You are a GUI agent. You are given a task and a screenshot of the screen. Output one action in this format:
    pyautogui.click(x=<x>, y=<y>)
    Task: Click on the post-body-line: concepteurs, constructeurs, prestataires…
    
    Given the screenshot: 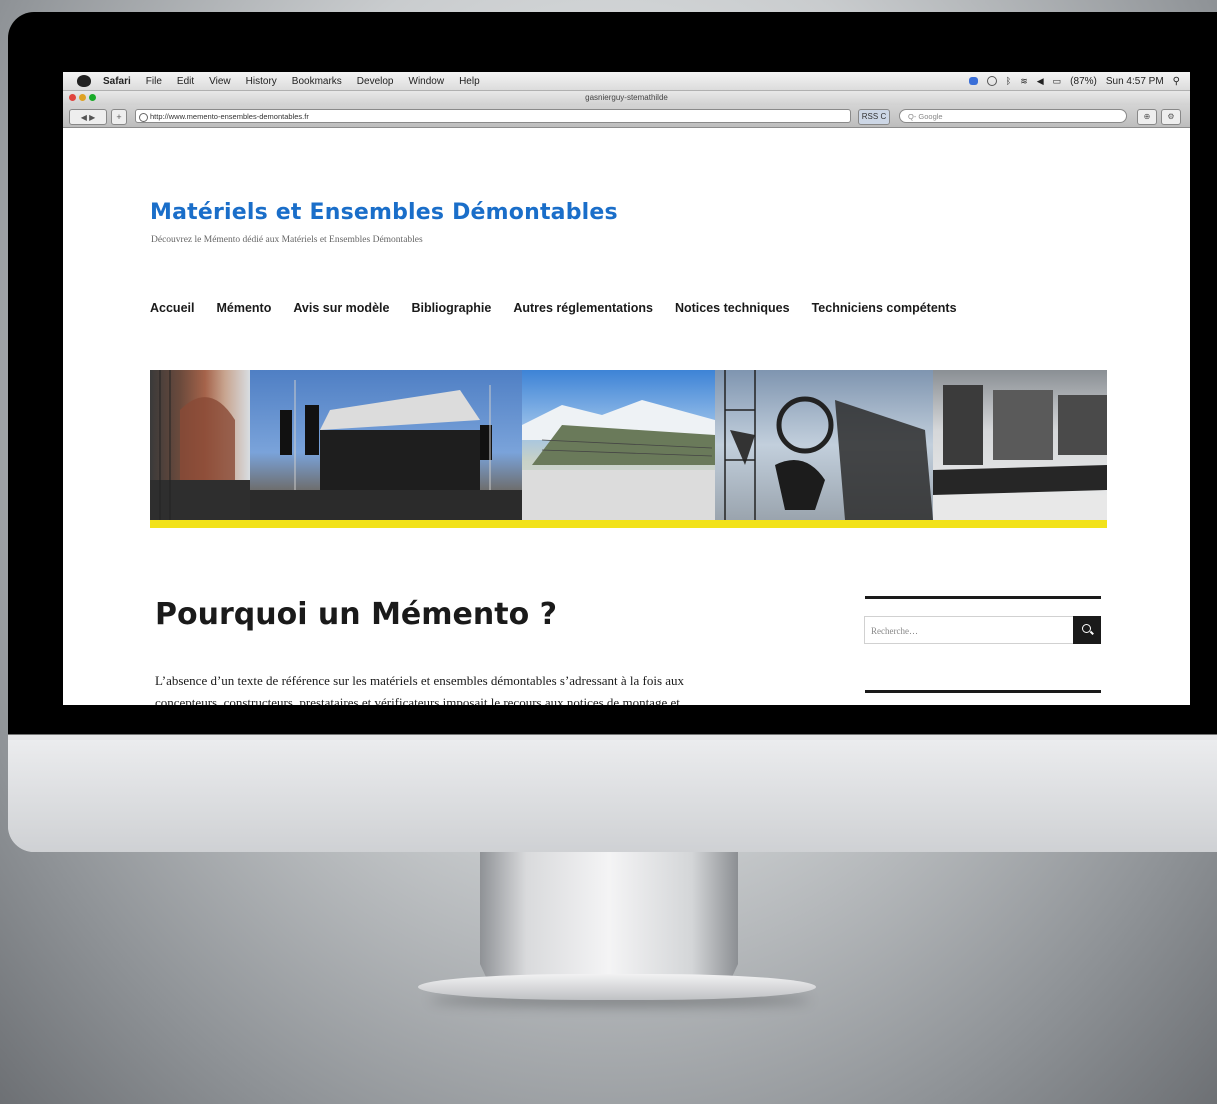 What is the action you would take?
    pyautogui.click(x=417, y=700)
    